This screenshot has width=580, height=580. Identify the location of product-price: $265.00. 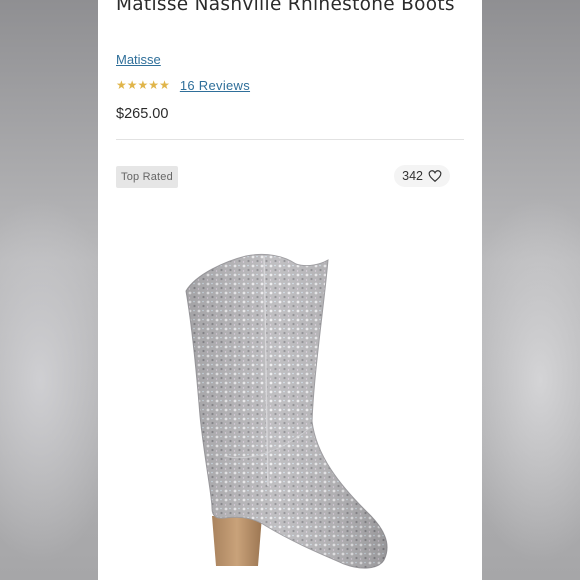
(142, 114).